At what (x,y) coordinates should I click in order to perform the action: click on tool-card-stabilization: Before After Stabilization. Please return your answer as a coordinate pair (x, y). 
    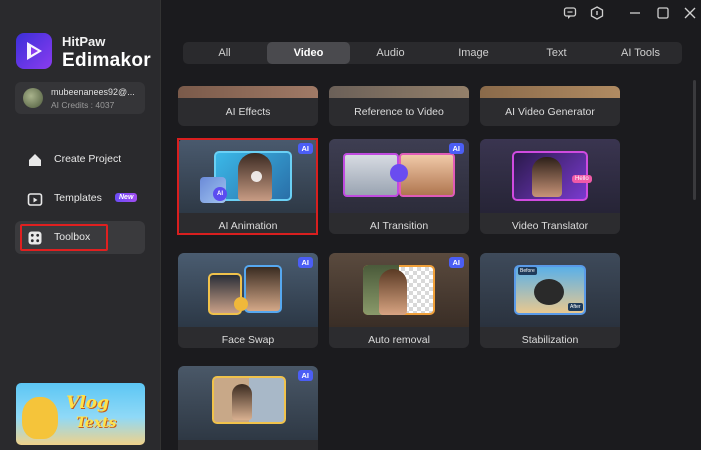
    Looking at the image, I should click on (550, 300).